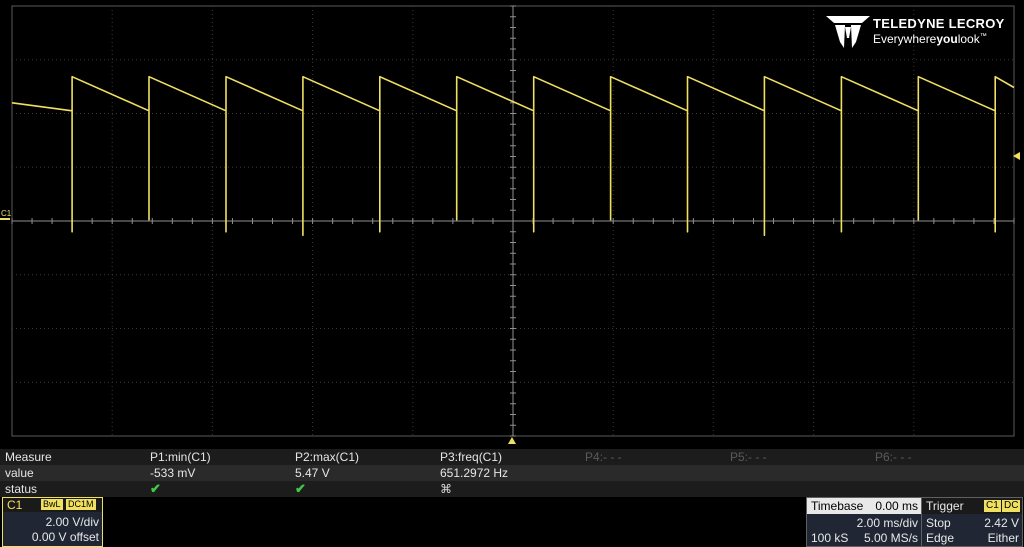  I want to click on trigger-level-marker, so click(1016, 156).